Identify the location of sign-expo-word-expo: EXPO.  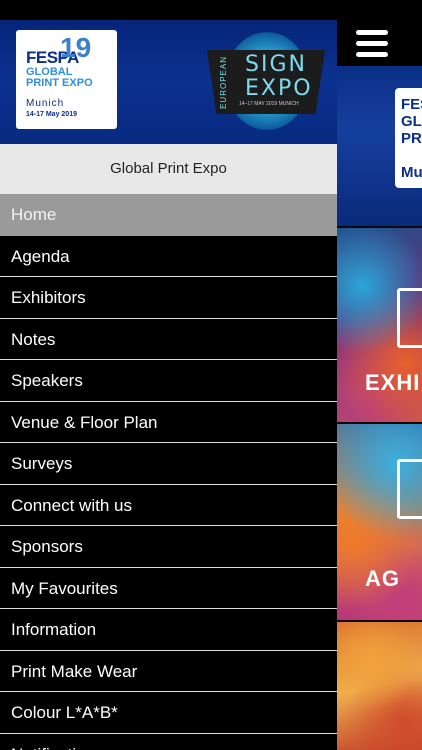
(279, 88).